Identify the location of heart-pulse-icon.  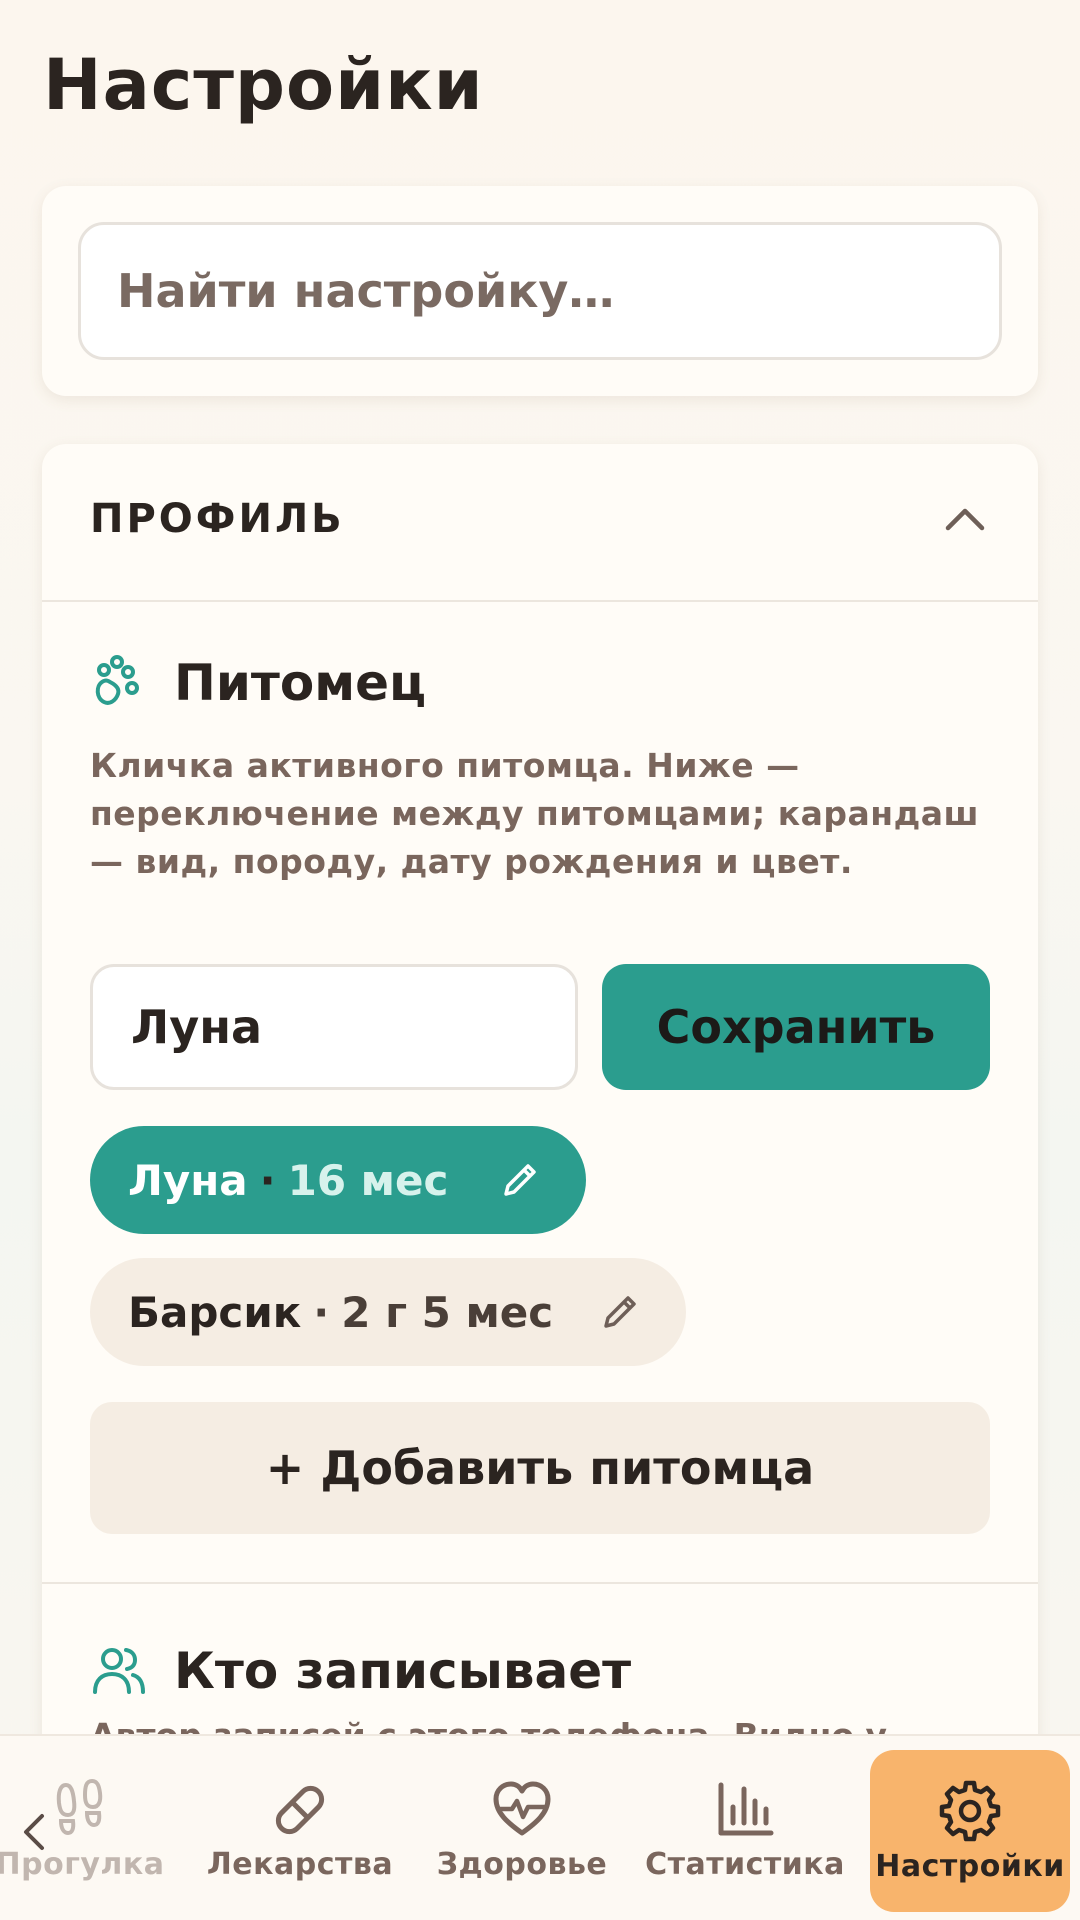
(522, 1808).